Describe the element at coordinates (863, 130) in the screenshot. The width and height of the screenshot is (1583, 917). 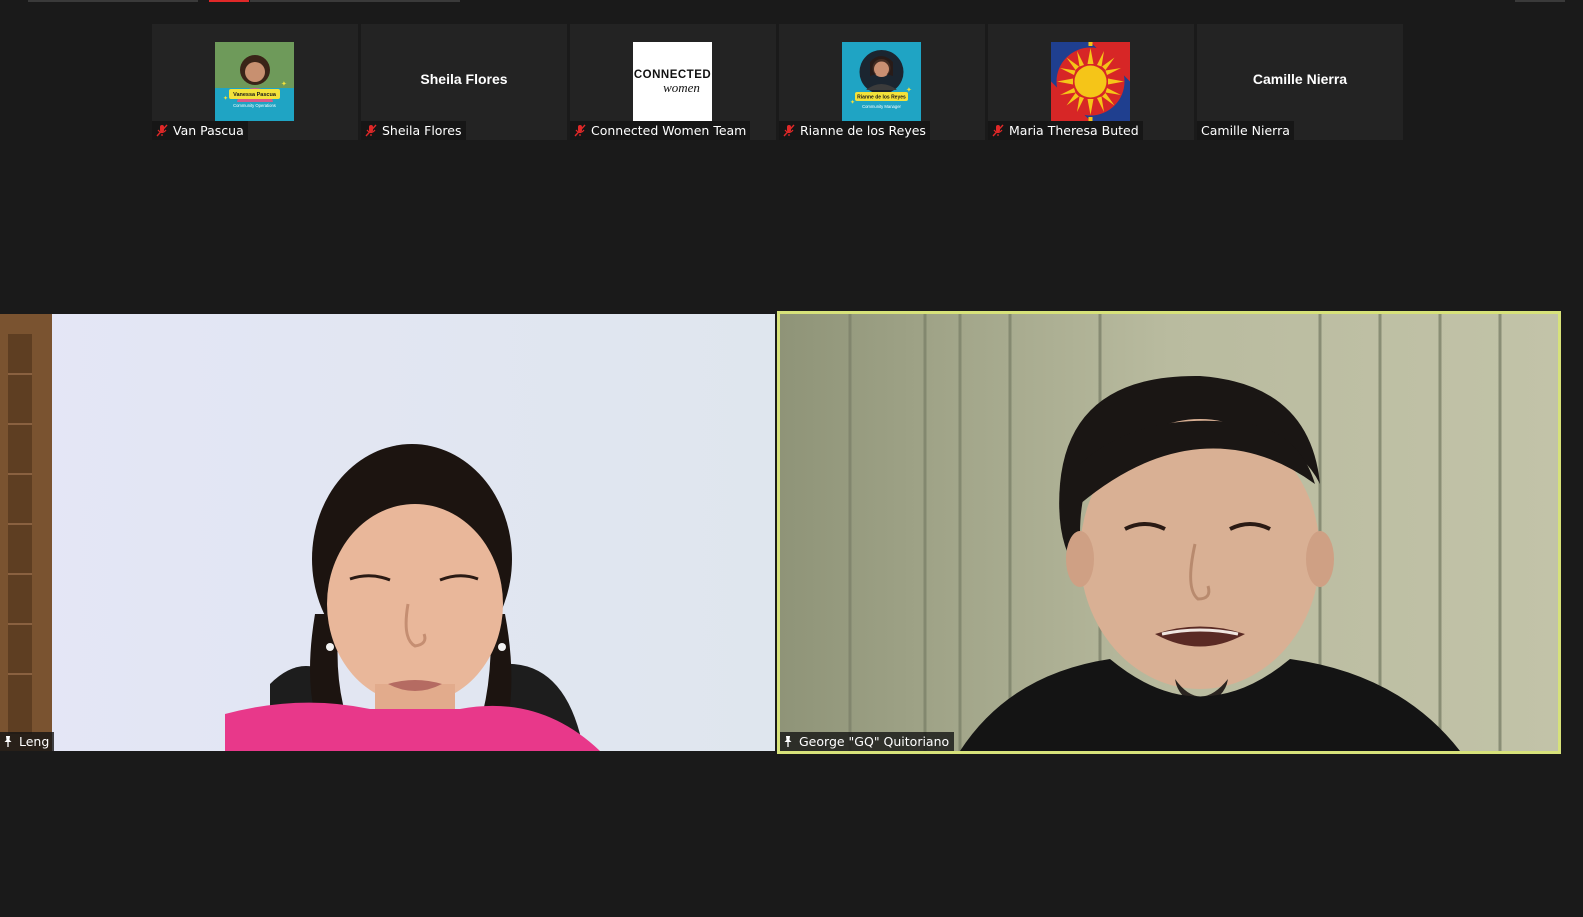
I see `participant-name: Rianne de los Reyes` at that location.